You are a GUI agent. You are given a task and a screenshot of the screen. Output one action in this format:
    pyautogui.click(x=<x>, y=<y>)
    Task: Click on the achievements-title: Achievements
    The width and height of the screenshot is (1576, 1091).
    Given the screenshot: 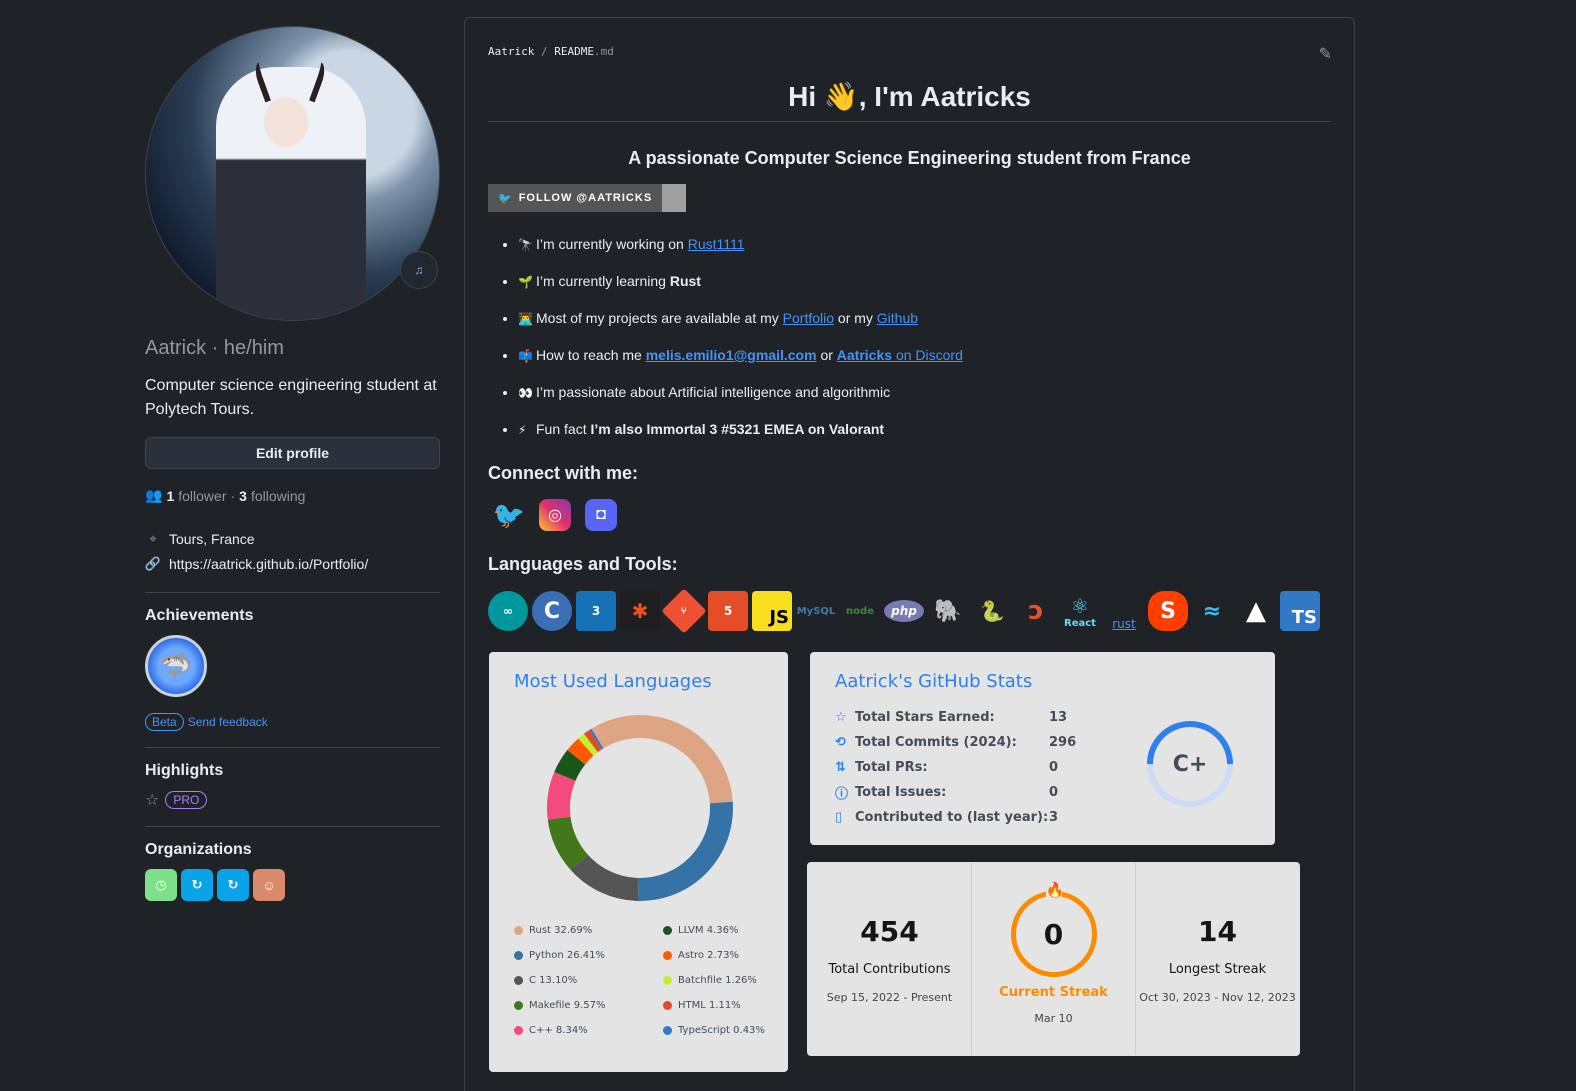 What is the action you would take?
    pyautogui.click(x=292, y=616)
    